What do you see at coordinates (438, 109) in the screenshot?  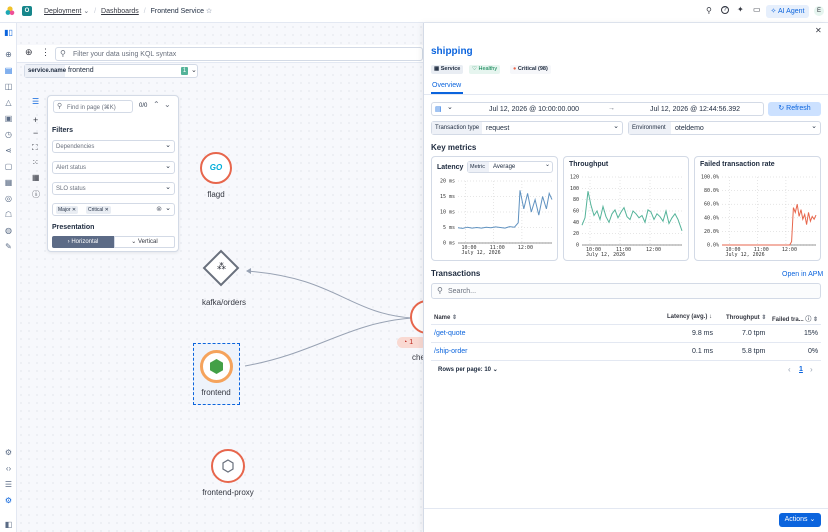 I see `calendar-icon: ▤` at bounding box center [438, 109].